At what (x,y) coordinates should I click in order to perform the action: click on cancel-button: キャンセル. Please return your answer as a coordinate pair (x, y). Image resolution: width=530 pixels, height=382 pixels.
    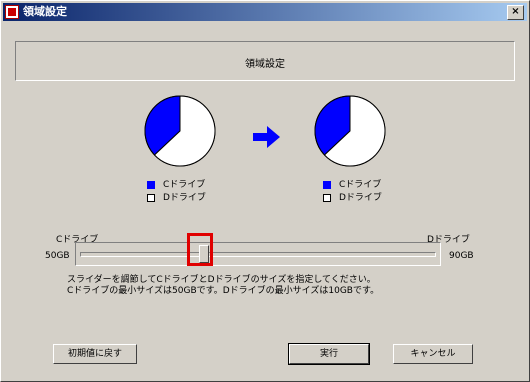
    Looking at the image, I should click on (433, 354).